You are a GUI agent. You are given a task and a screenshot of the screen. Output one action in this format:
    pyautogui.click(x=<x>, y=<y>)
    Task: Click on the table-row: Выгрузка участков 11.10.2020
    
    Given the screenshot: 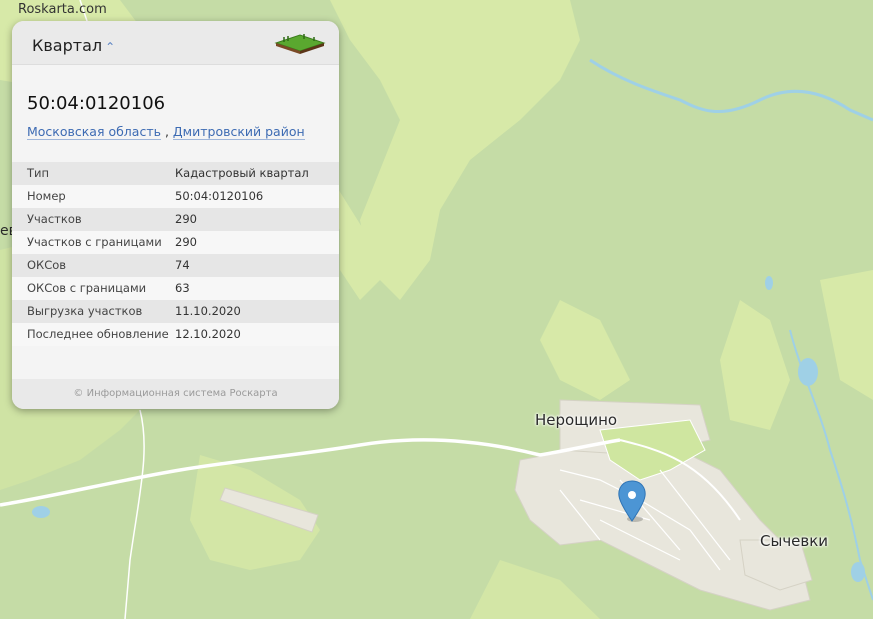 What is the action you would take?
    pyautogui.click(x=175, y=311)
    